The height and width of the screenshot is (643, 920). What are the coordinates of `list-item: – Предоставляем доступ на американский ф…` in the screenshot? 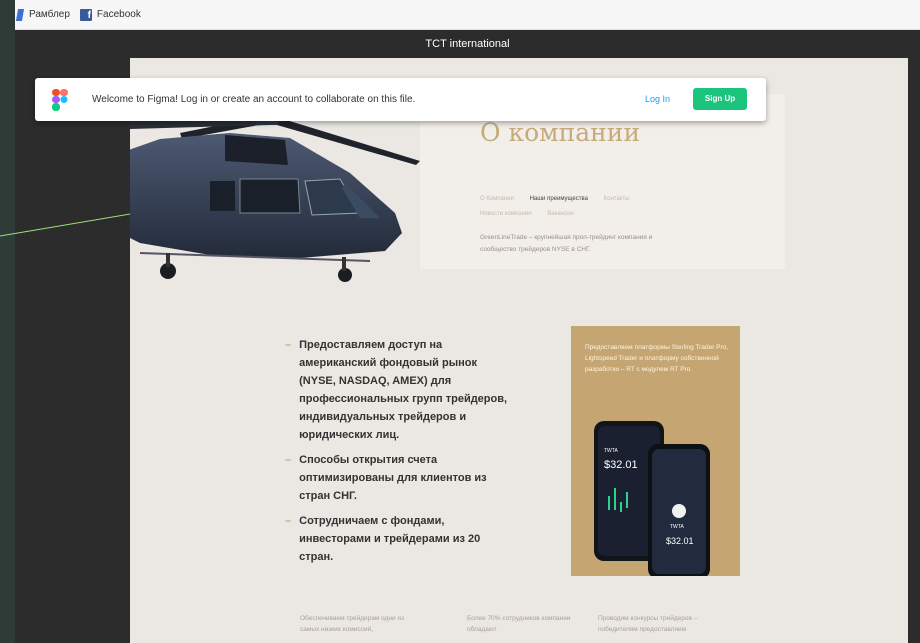 It's located at (397, 390).